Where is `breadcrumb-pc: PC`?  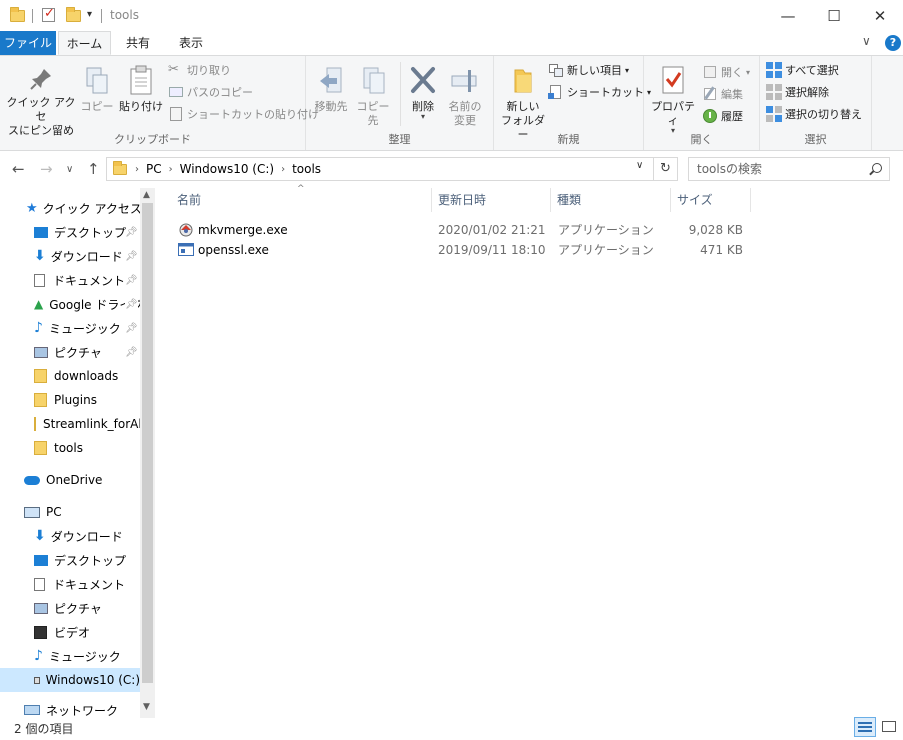 breadcrumb-pc: PC is located at coordinates (154, 169).